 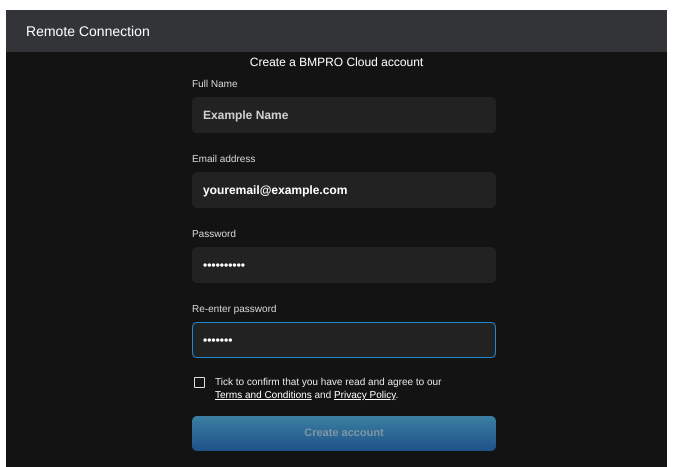 I want to click on field-label: Re-enter password, so click(x=235, y=310).